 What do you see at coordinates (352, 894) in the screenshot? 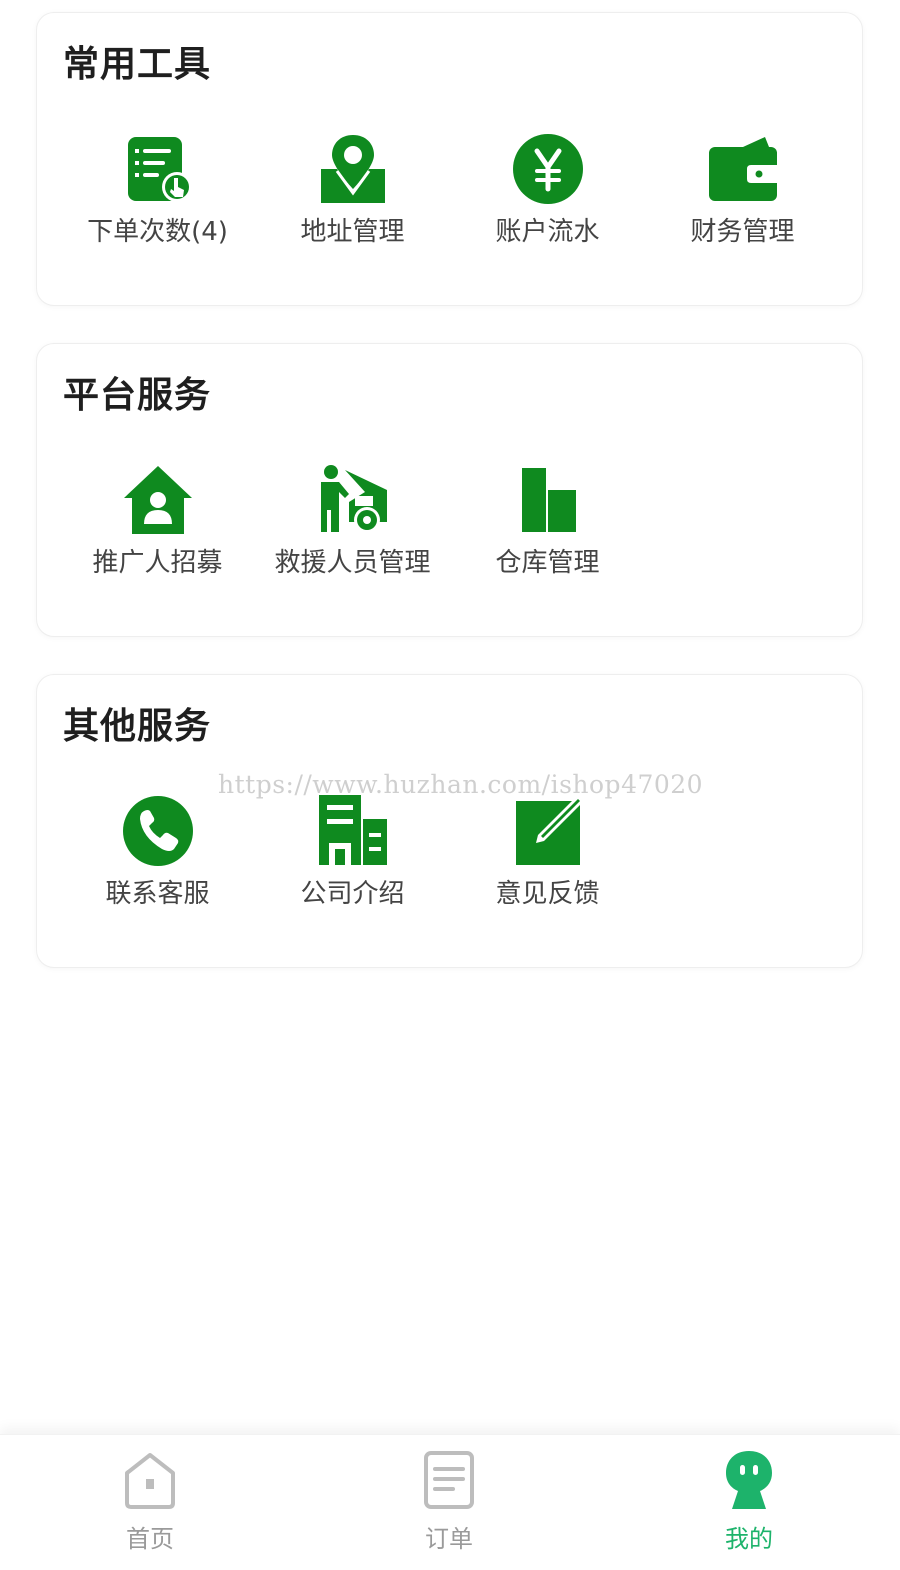
I see `menu-item-label: 公司介绍` at bounding box center [352, 894].